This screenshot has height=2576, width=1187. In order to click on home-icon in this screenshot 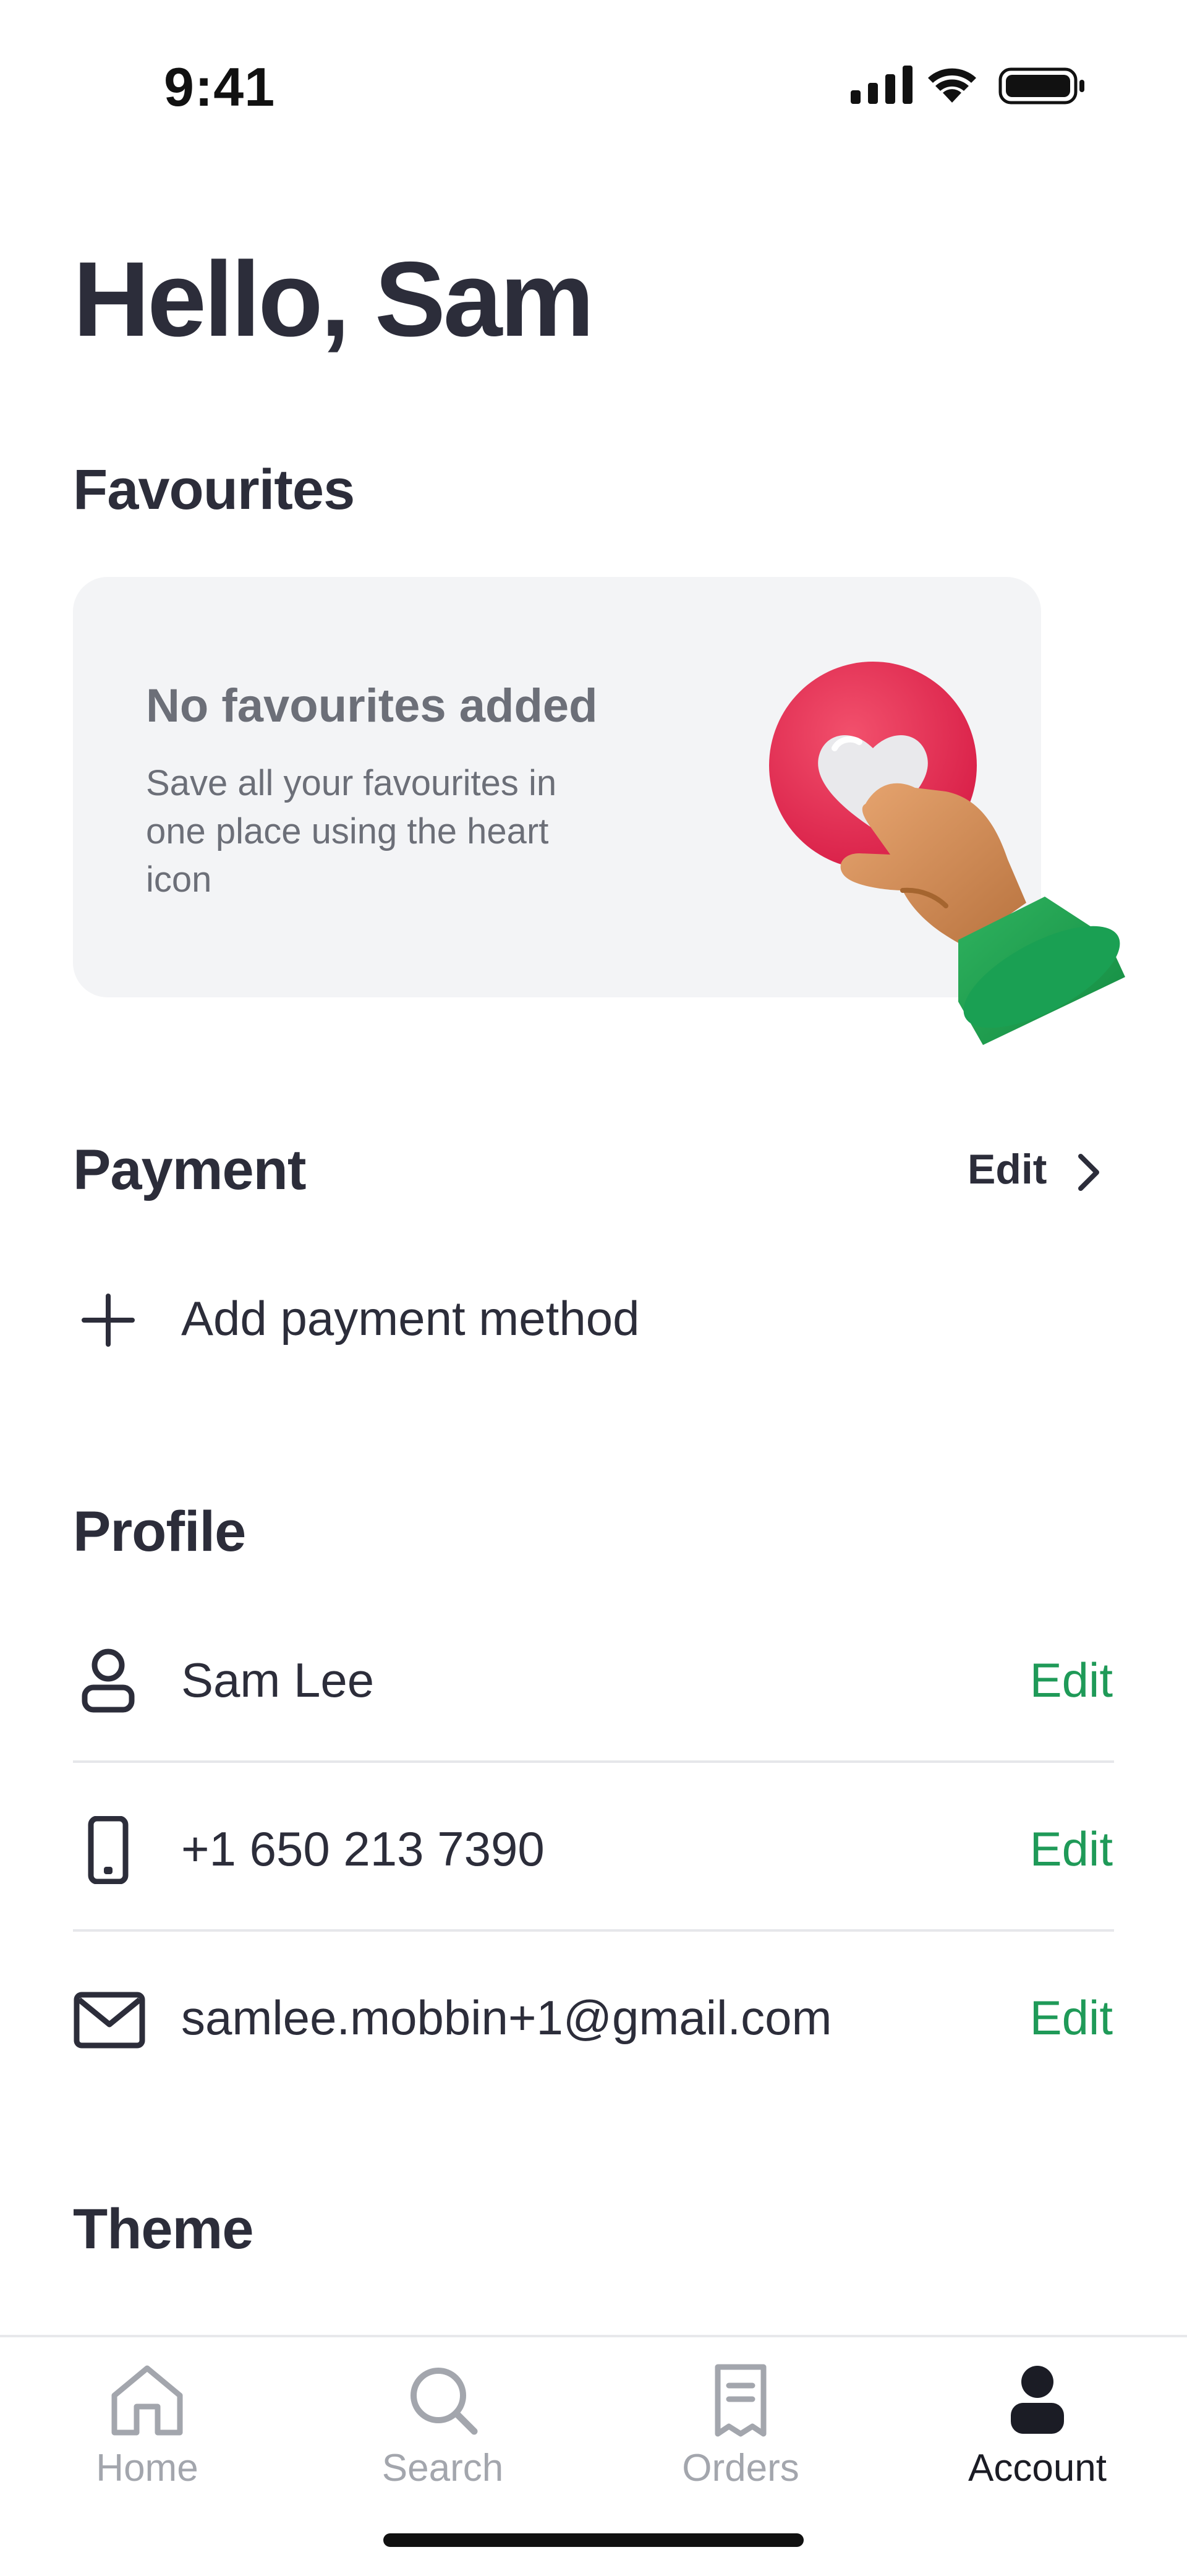, I will do `click(147, 2400)`.